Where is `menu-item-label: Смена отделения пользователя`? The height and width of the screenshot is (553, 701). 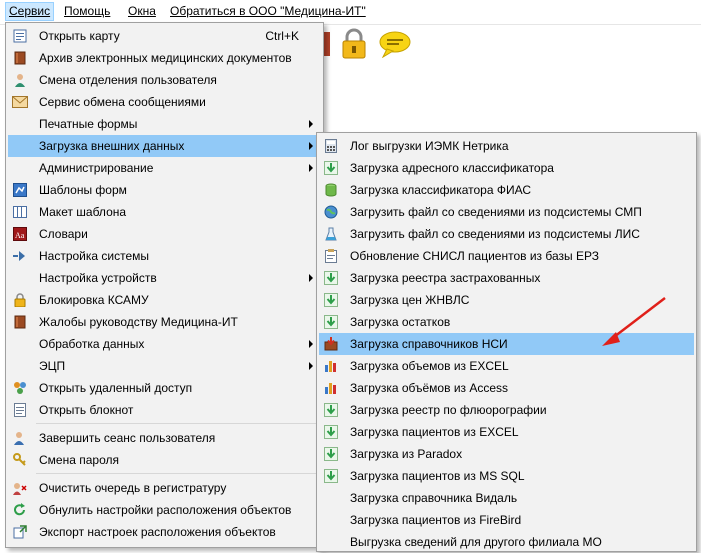 menu-item-label: Смена отделения пользователя is located at coordinates (128, 80).